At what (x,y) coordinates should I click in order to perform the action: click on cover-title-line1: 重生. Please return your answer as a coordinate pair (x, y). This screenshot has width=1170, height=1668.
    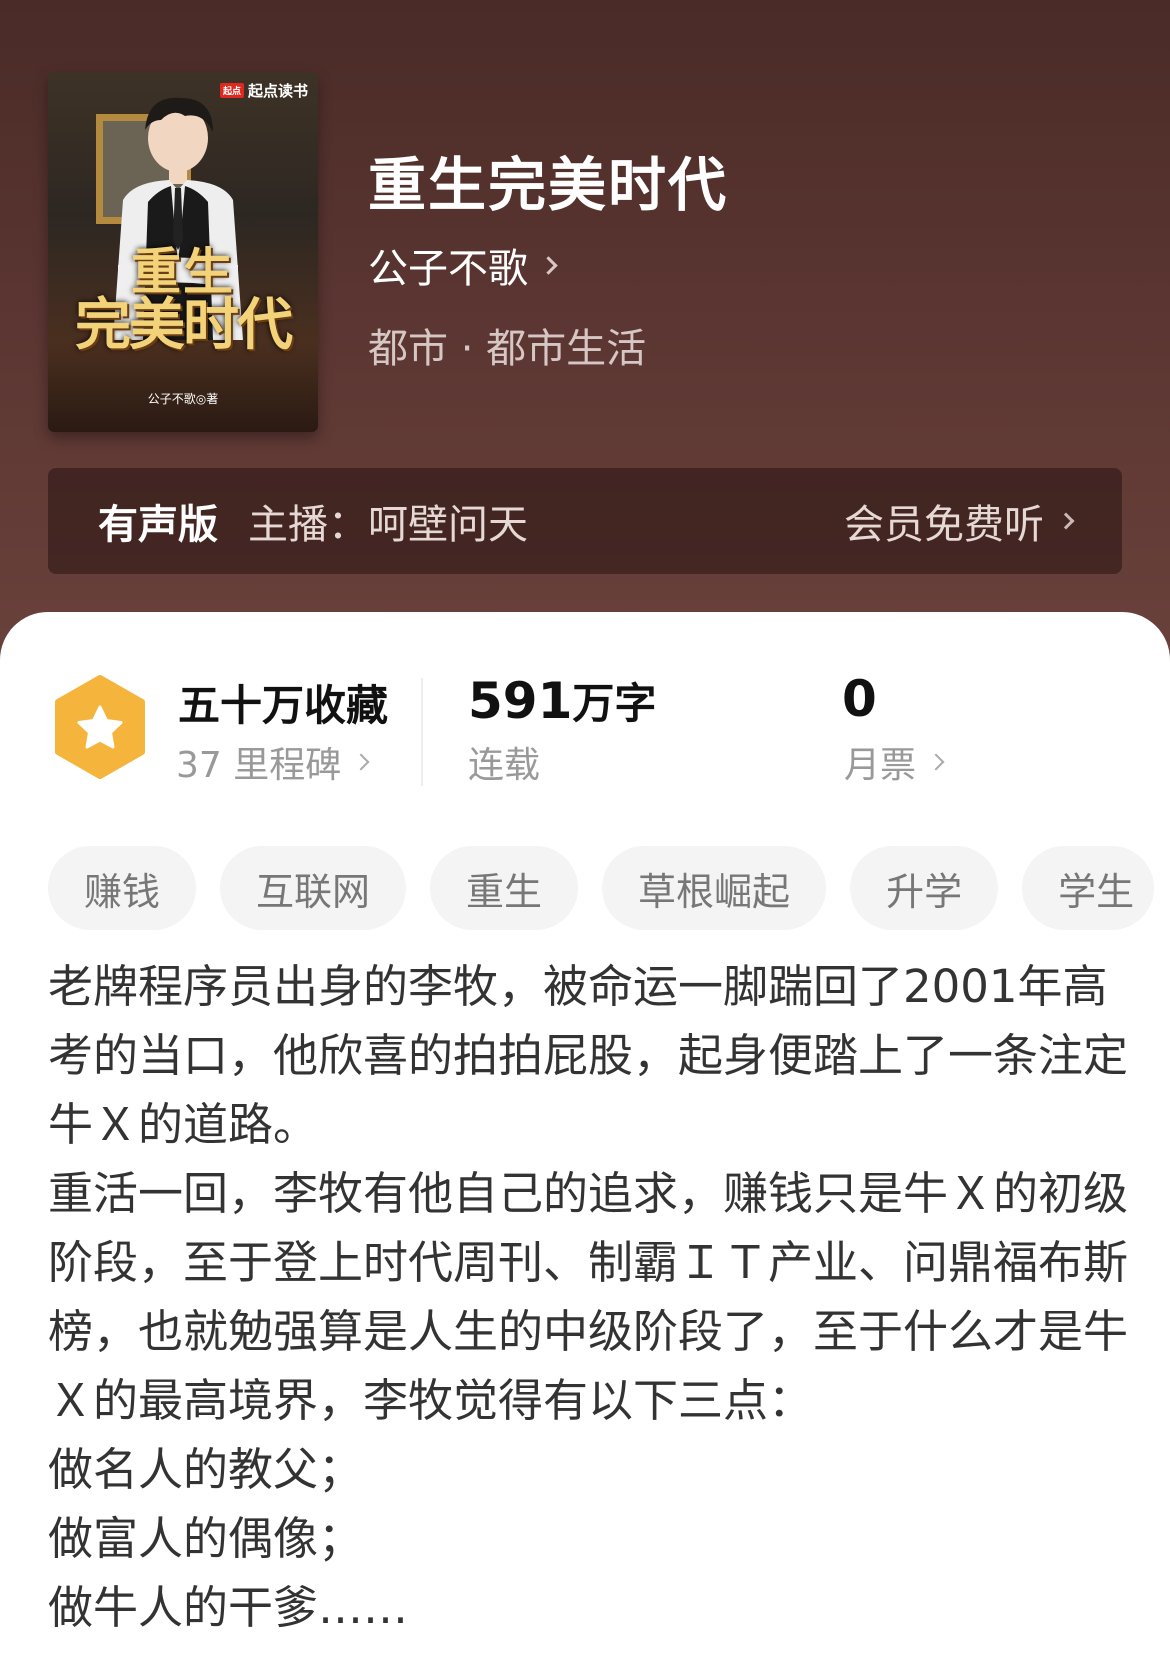
    Looking at the image, I should click on (183, 271).